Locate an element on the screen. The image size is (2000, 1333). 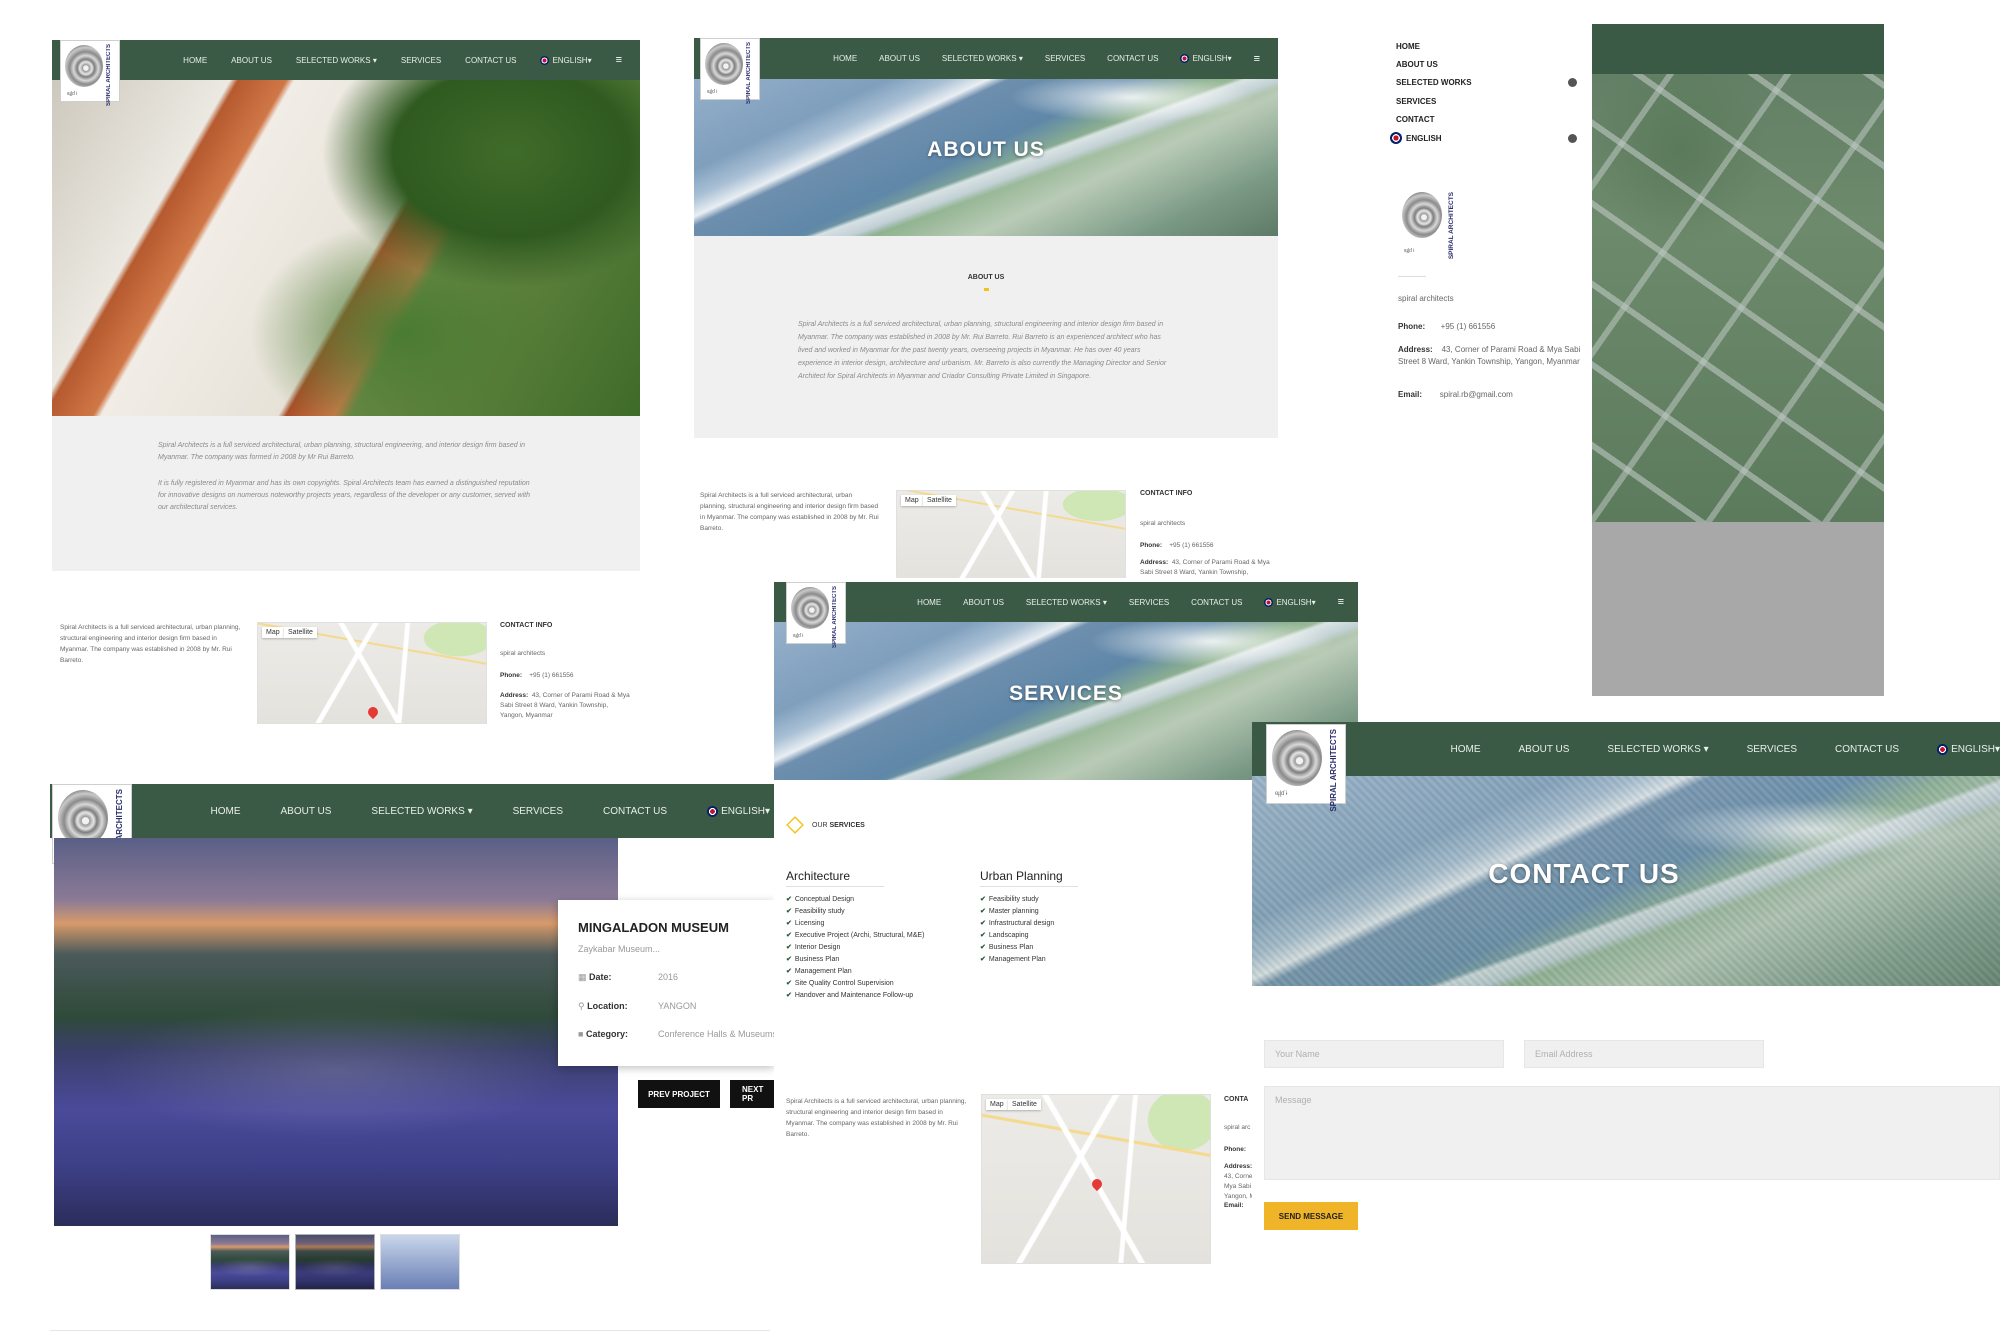
location-value: YANGON is located at coordinates (677, 1006).